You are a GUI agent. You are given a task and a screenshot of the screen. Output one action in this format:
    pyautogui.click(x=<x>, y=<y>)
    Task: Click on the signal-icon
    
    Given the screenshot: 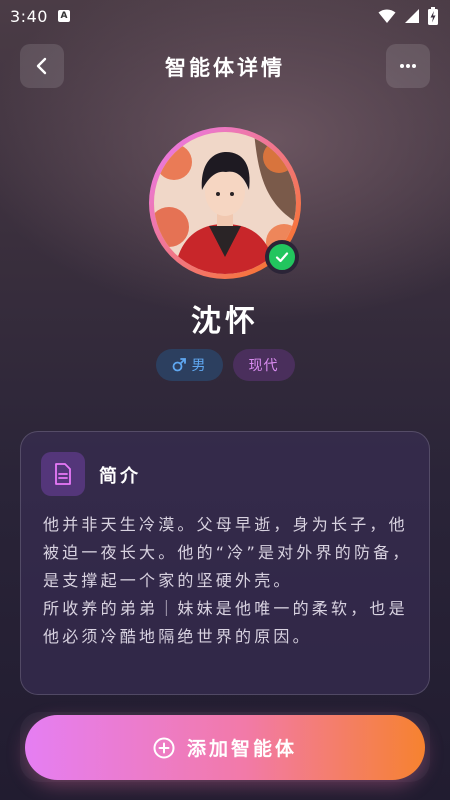 What is the action you would take?
    pyautogui.click(x=412, y=16)
    